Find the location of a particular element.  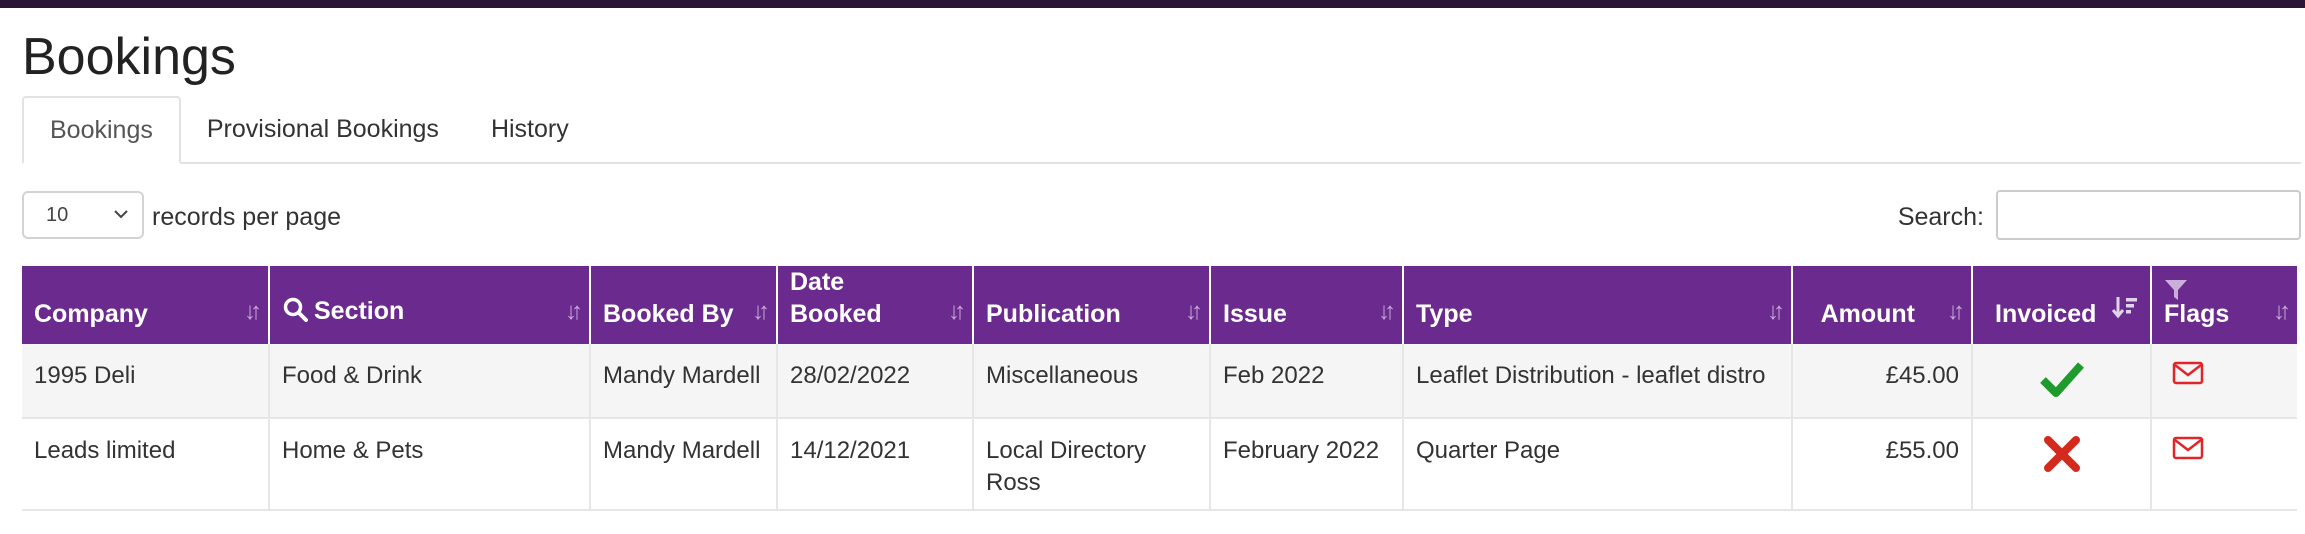

search-icon is located at coordinates (295, 313).